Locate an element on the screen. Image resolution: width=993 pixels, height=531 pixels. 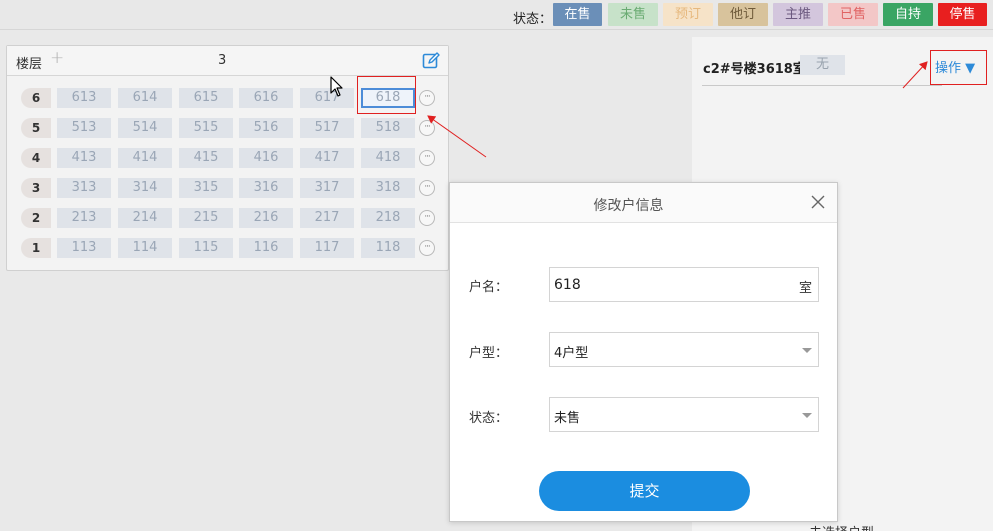
unit-cell: 117 is located at coordinates (327, 248).